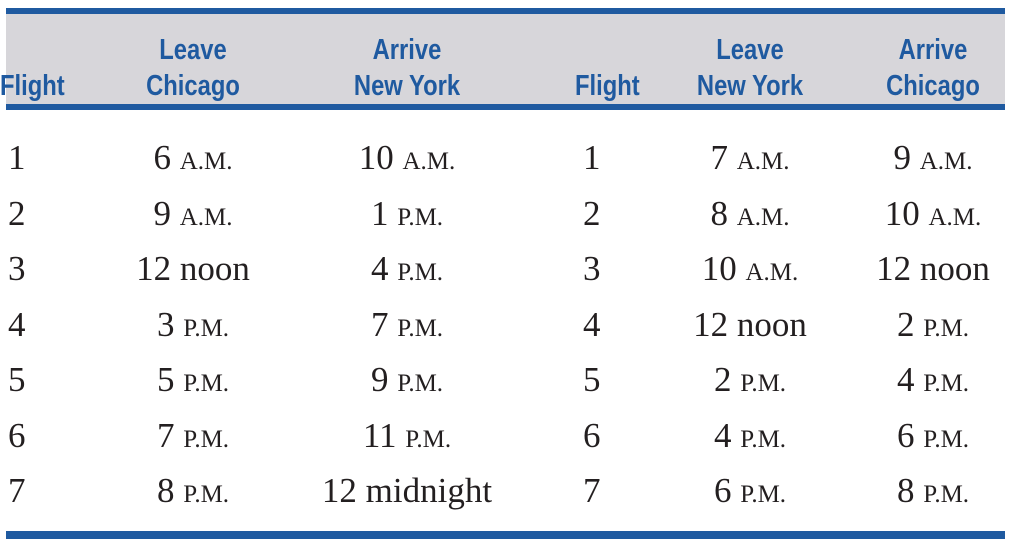 The width and height of the screenshot is (1024, 547). I want to click on cell-arrive-new-york: 11 P.M., so click(407, 438).